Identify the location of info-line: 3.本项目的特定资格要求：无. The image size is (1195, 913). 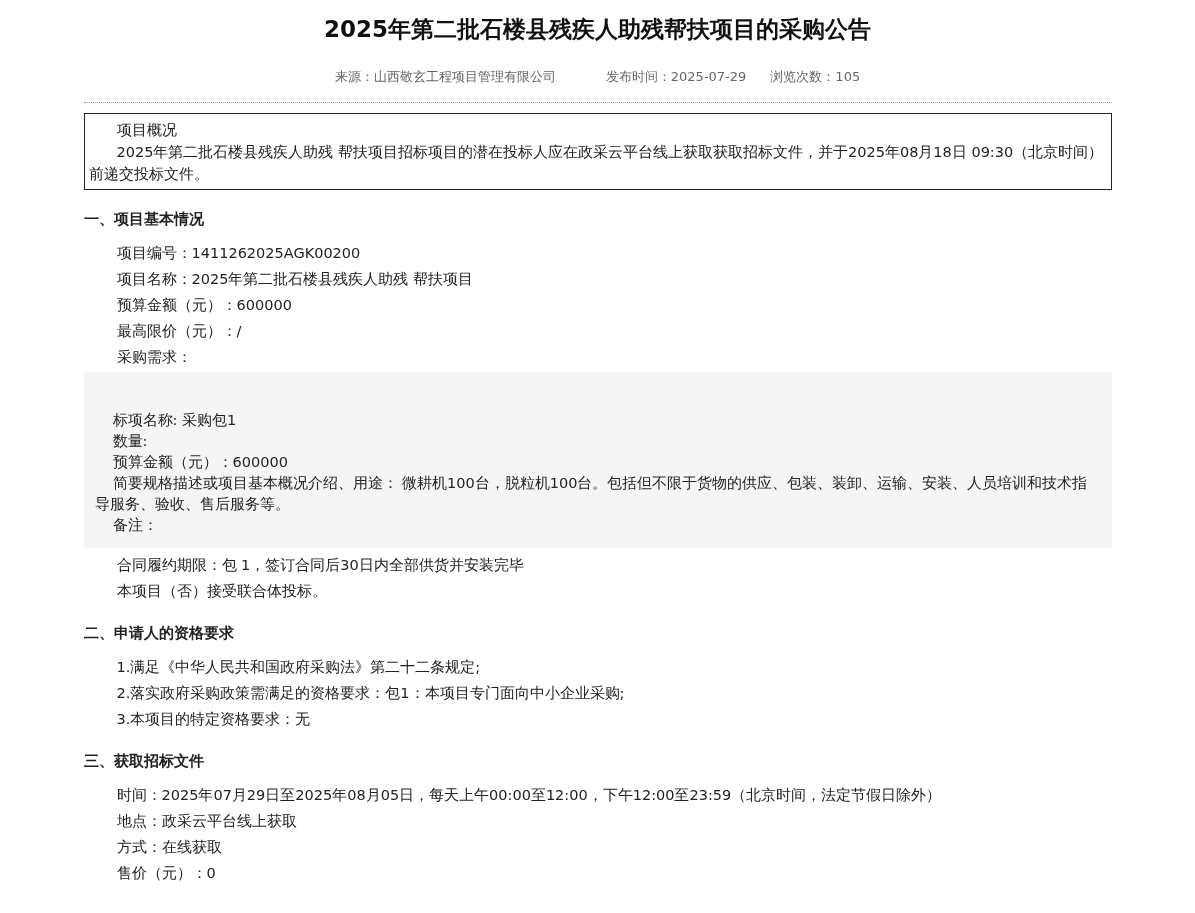
(213, 719).